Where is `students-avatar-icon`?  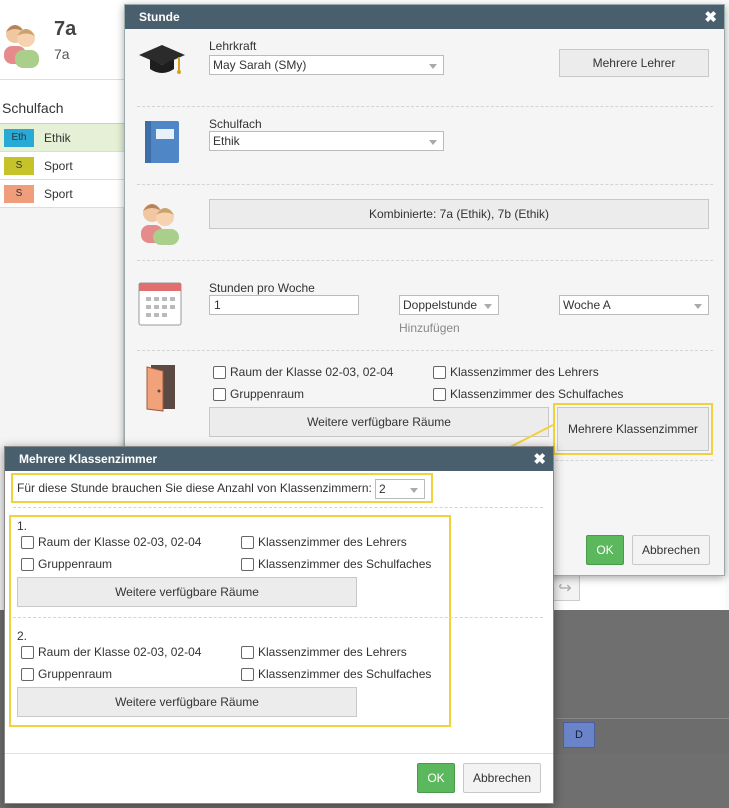 students-avatar-icon is located at coordinates (22, 41).